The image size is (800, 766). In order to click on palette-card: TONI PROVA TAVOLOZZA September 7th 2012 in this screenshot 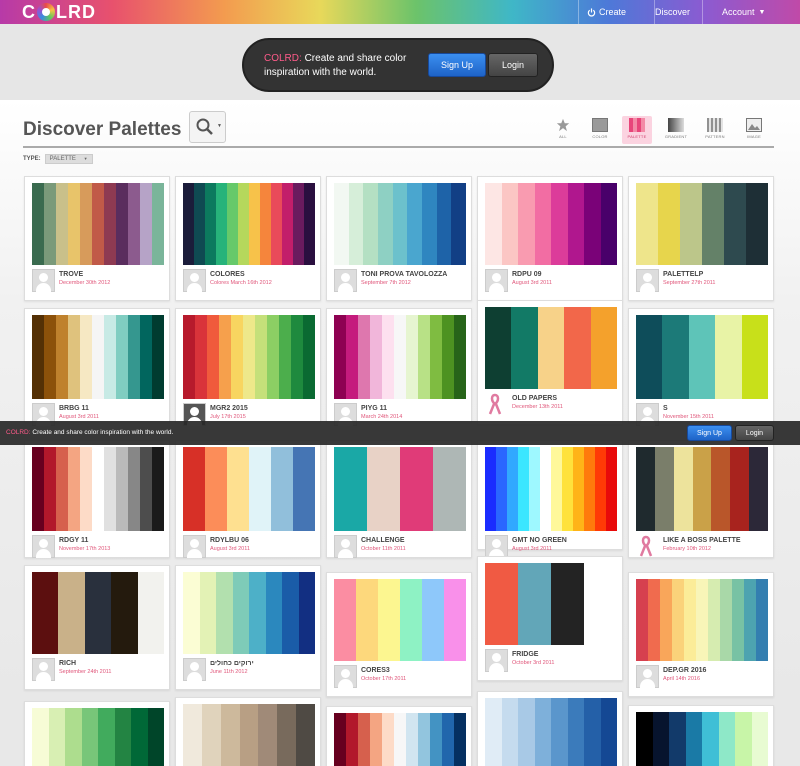, I will do `click(399, 238)`.